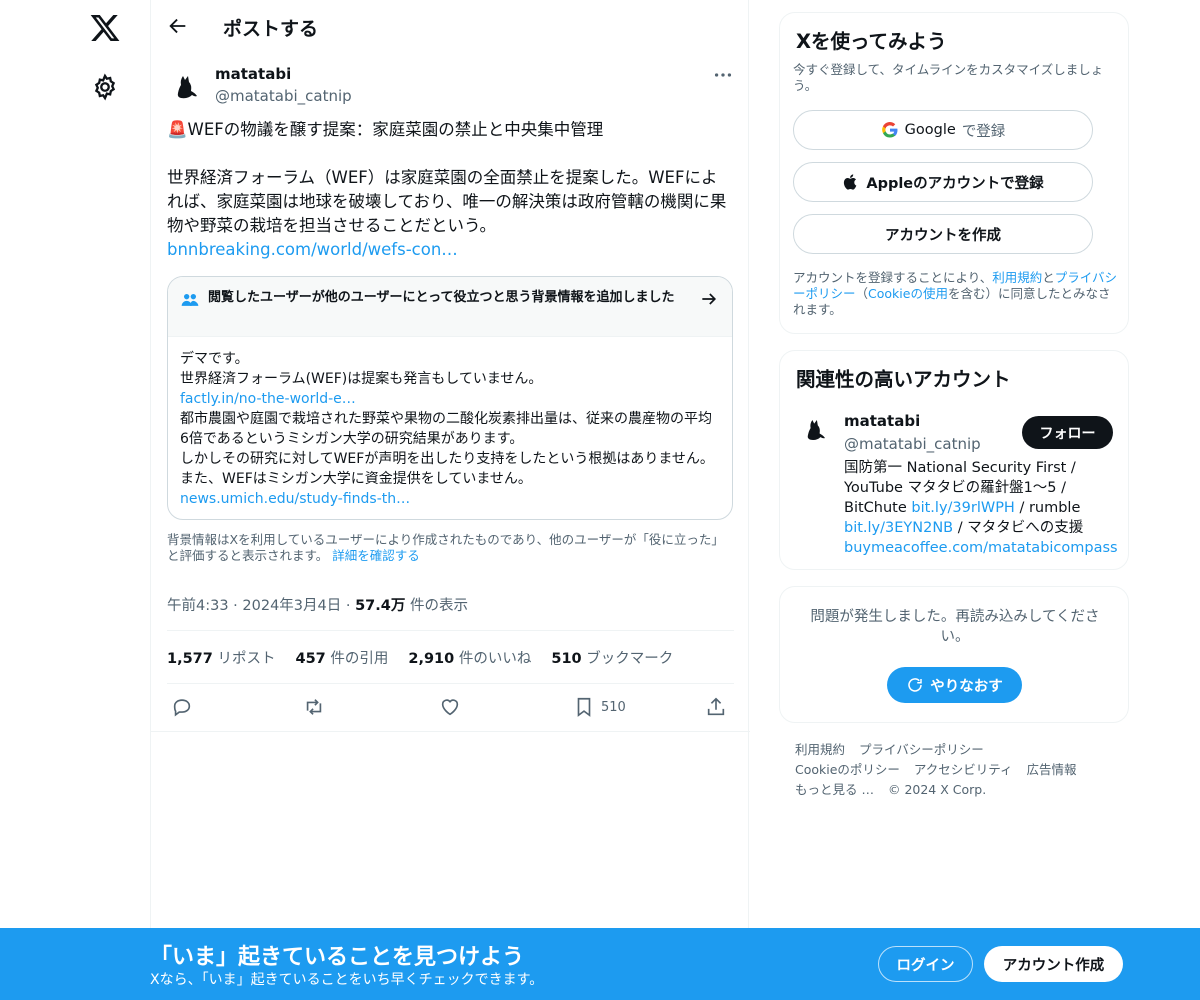 This screenshot has width=1200, height=1000. I want to click on tweet-actions: 510, so click(450, 708).